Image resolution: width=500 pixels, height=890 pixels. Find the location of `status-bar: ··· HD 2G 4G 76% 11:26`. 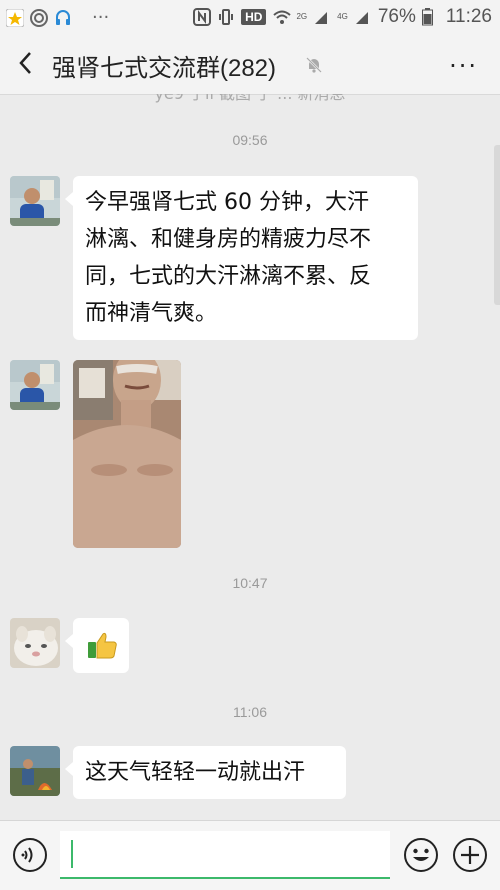

status-bar: ··· HD 2G 4G 76% 11:26 is located at coordinates (250, 17).